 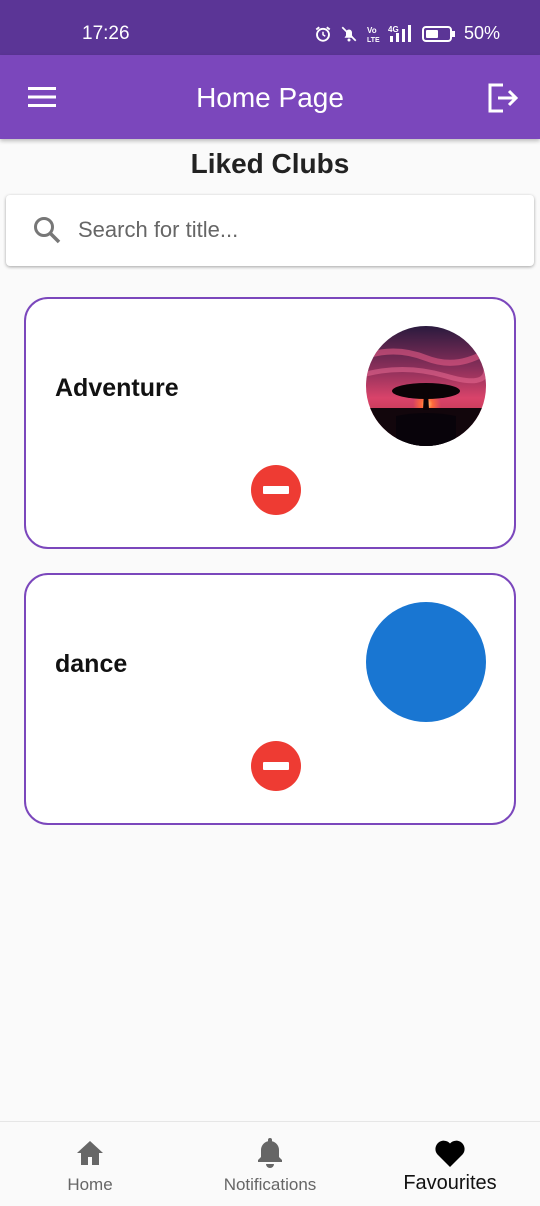 I want to click on search-bar, so click(x=270, y=230).